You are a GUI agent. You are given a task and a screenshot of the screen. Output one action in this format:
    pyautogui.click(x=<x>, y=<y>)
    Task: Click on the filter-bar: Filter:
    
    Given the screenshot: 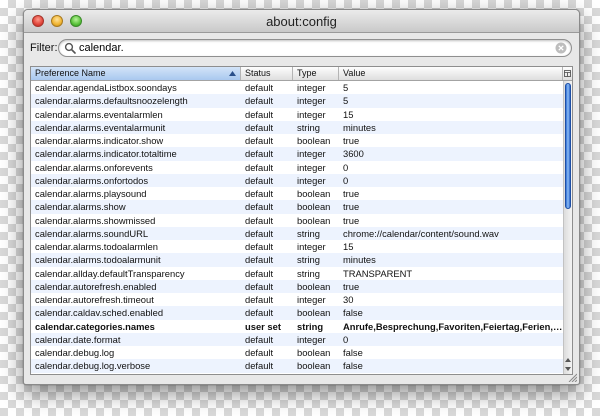 What is the action you would take?
    pyautogui.click(x=301, y=49)
    